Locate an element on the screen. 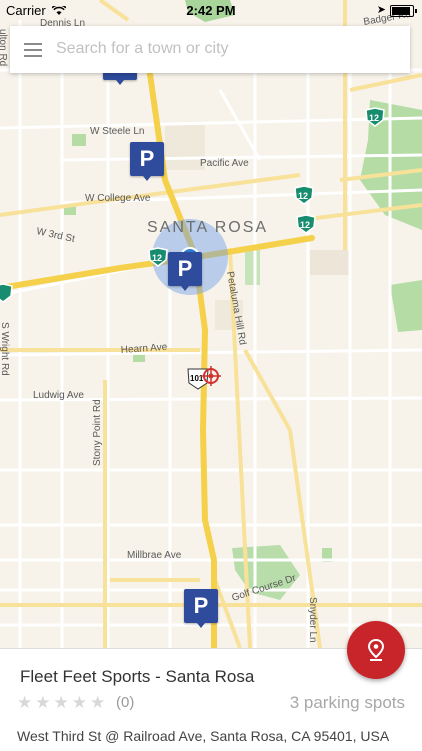 The width and height of the screenshot is (422, 751). location-pin-icon is located at coordinates (376, 649).